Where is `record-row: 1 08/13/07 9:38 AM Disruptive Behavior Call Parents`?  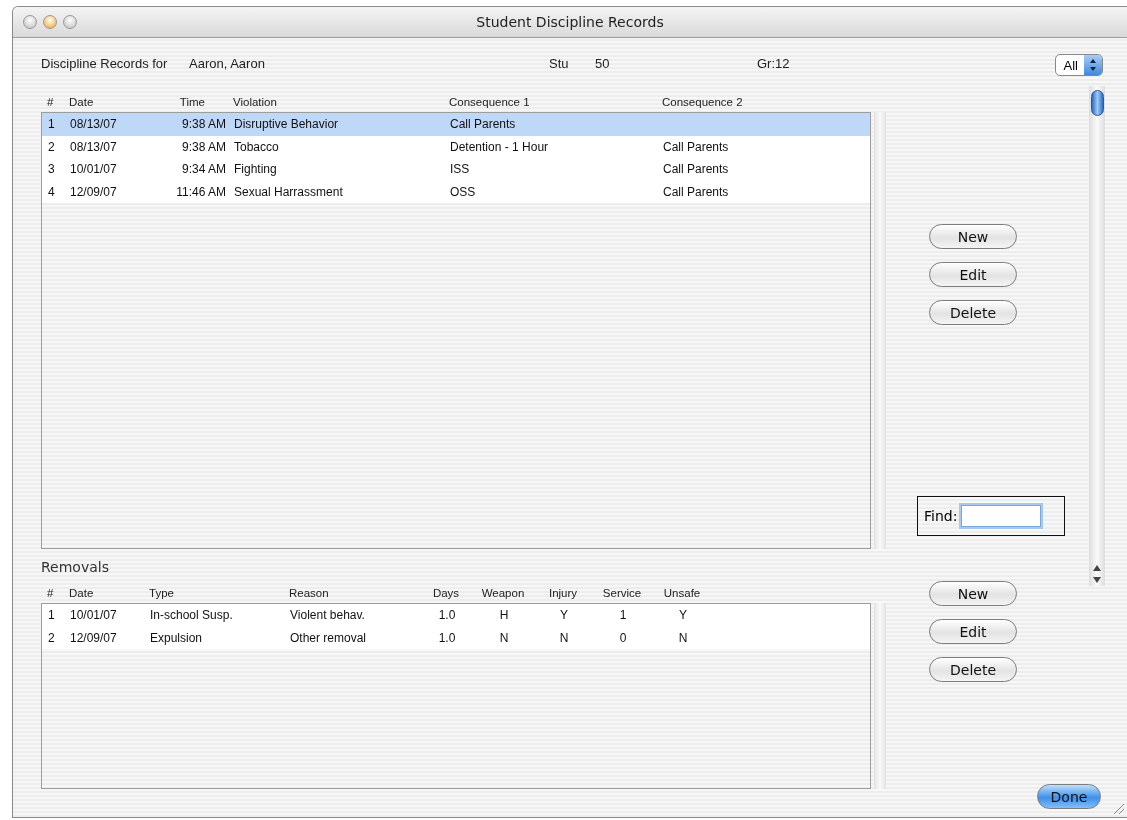
record-row: 1 08/13/07 9:38 AM Disruptive Behavior Call Parents is located at coordinates (456, 124).